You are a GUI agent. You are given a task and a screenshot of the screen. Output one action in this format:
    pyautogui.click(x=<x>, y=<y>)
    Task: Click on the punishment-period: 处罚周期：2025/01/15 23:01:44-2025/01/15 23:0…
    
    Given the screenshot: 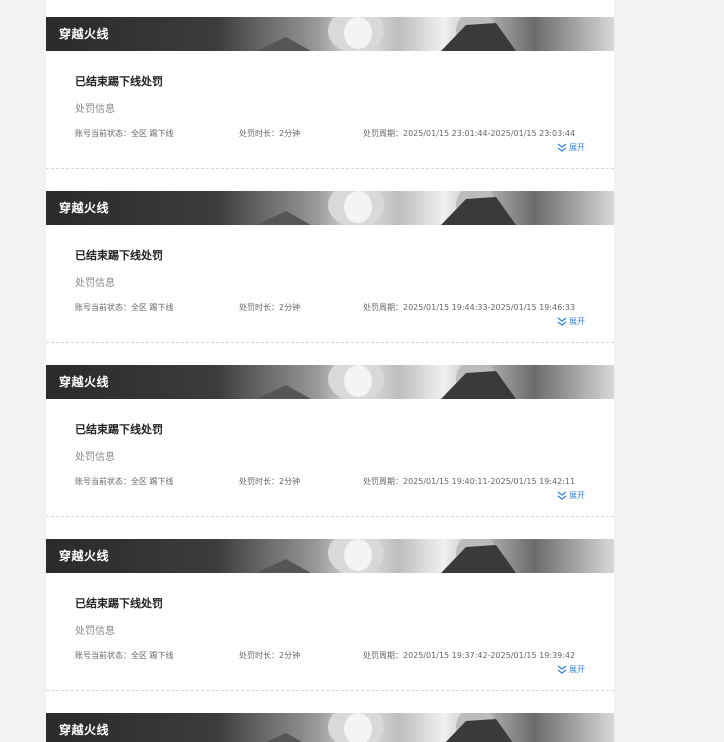 What is the action you would take?
    pyautogui.click(x=469, y=133)
    